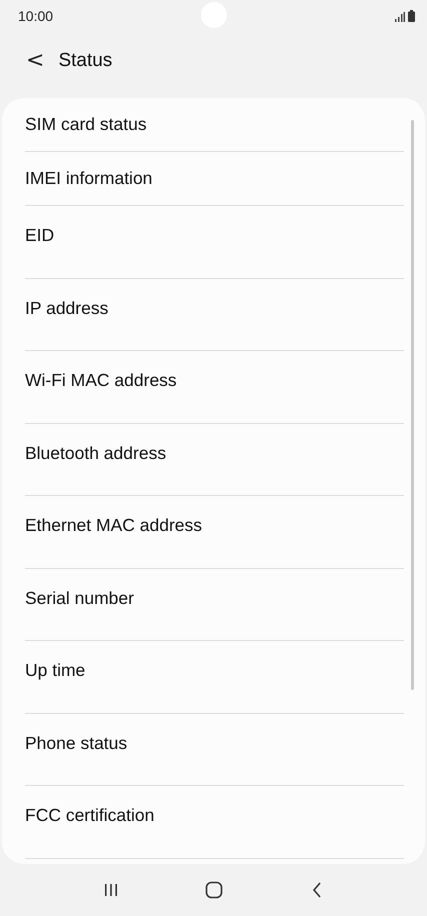  Describe the element at coordinates (66, 308) in the screenshot. I see `settings-item: IP address` at that location.